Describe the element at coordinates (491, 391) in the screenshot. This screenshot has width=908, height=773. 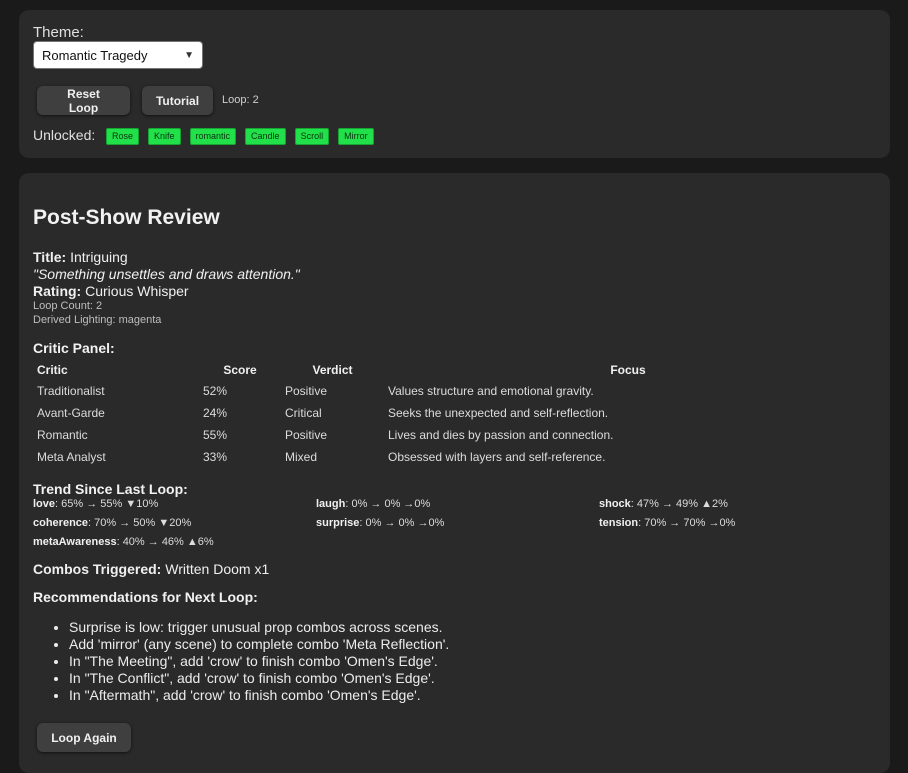
I see `critic-focus: Values structure and emotional gravity.` at that location.